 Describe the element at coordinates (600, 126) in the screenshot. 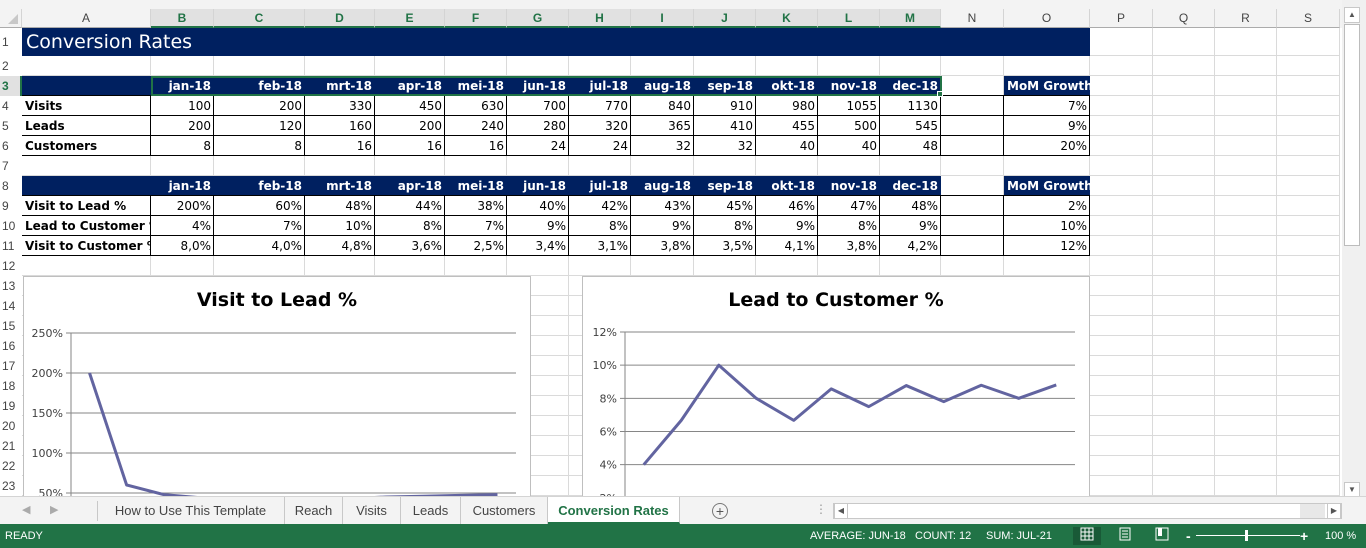

I see `data-cell: 320` at that location.